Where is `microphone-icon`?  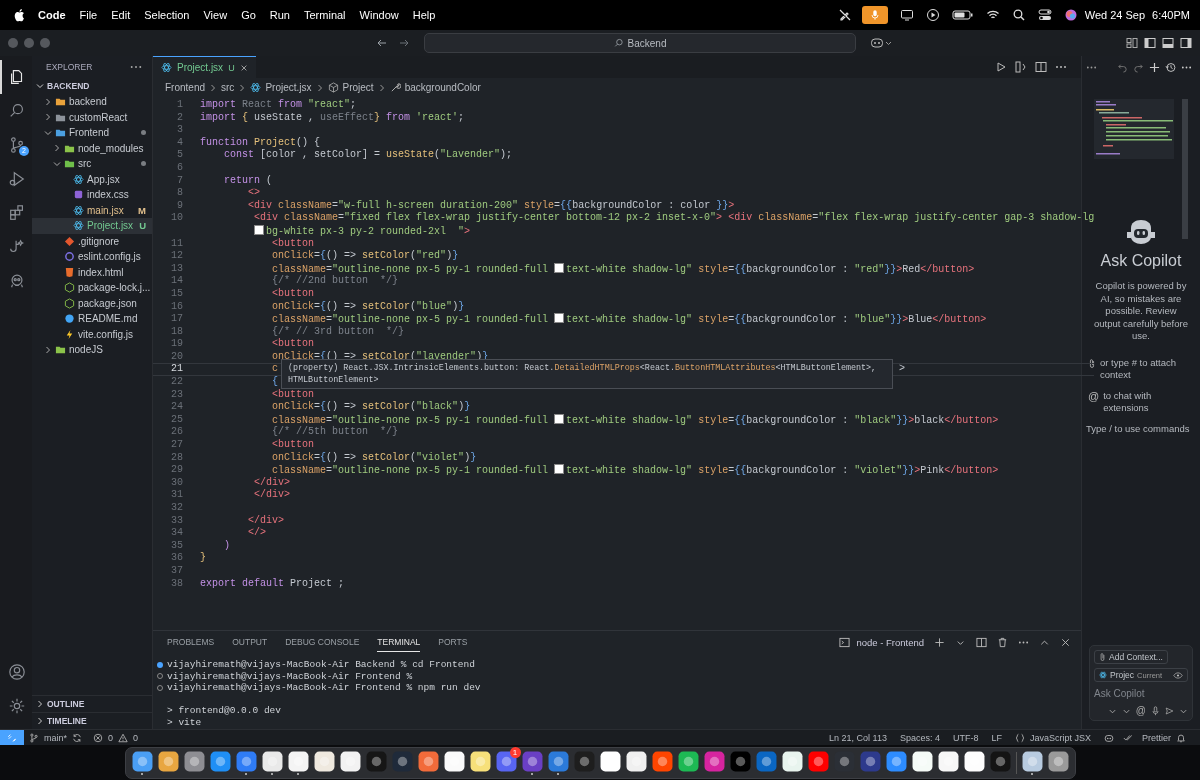
microphone-icon is located at coordinates (1155, 710).